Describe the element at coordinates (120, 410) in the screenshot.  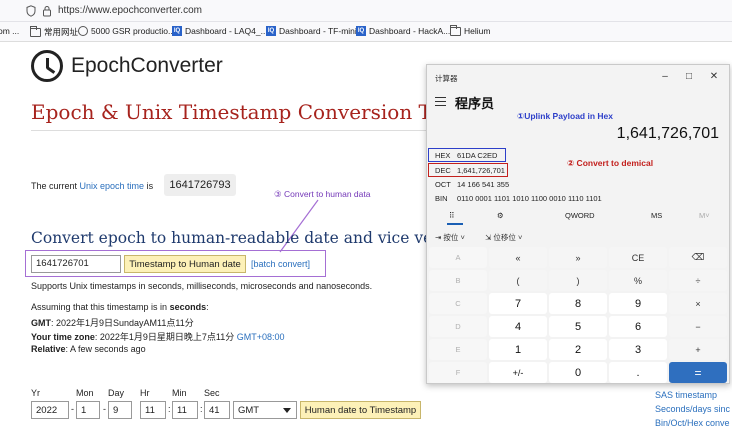
I see `day-input: 9` at that location.